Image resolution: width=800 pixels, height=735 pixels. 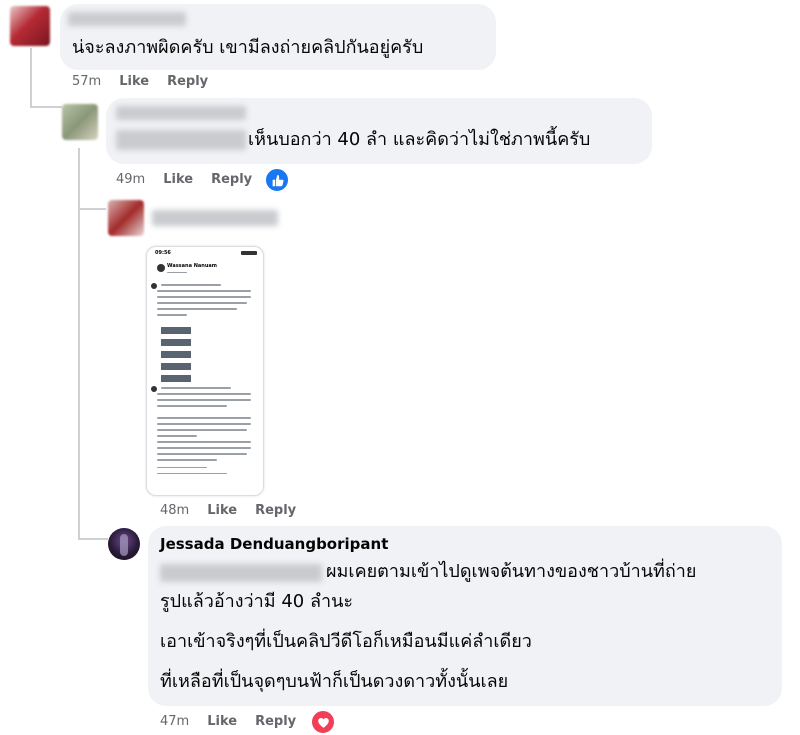 I want to click on status-time: 09:56, so click(x=163, y=253).